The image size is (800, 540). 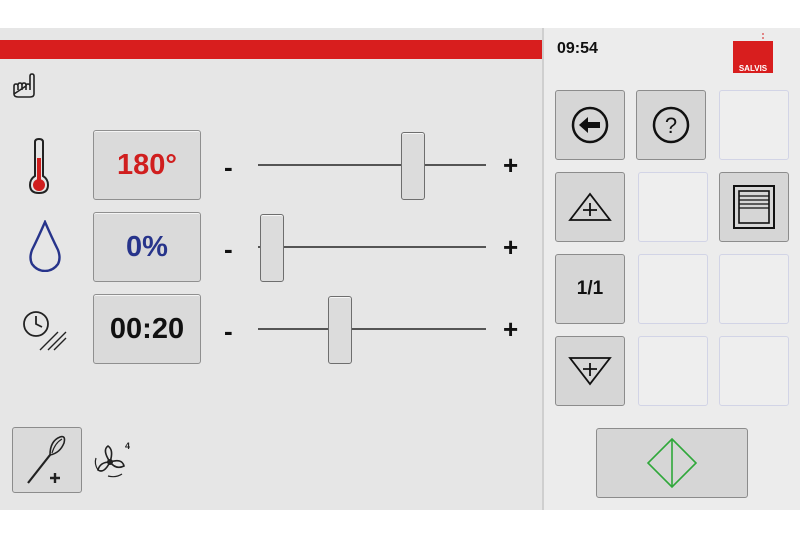 I want to click on humidity-value: 0%, so click(x=147, y=246).